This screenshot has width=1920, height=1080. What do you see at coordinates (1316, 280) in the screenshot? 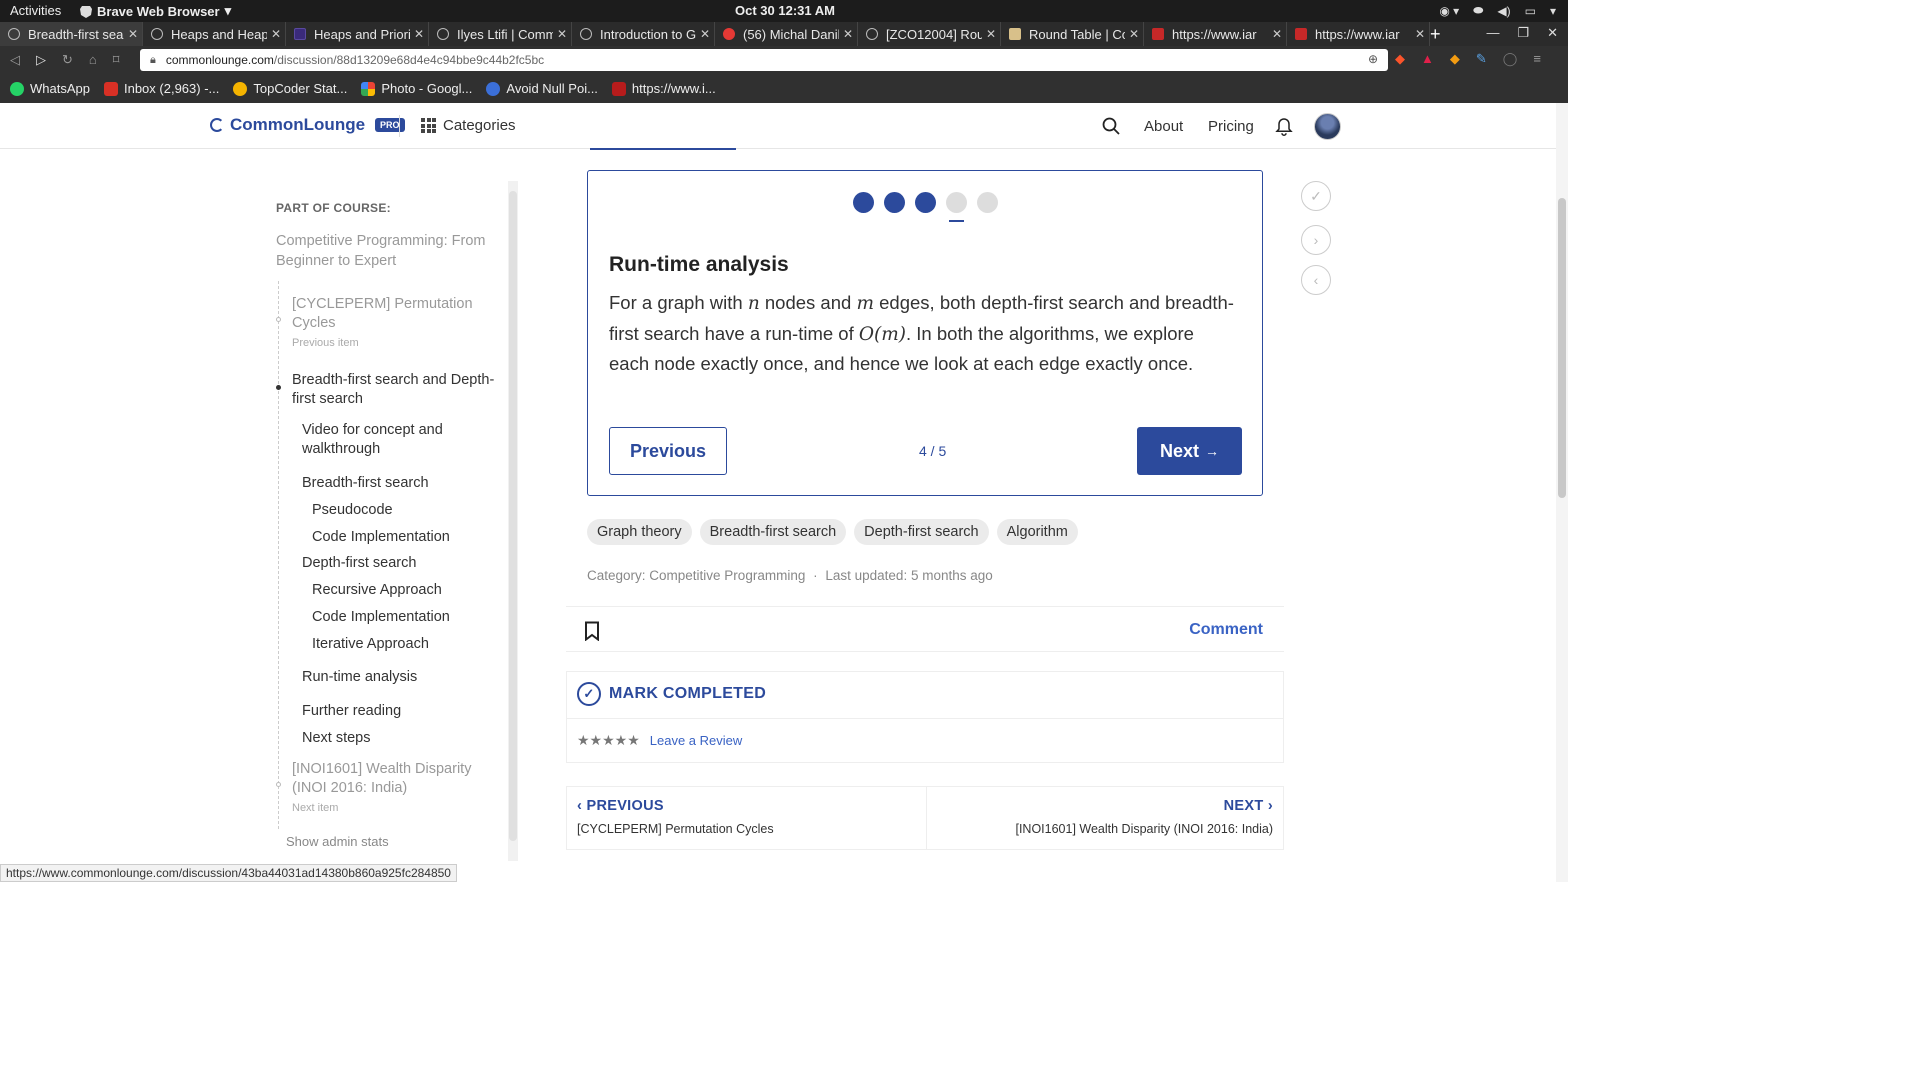
I see `chevron-left-icon: ‹` at bounding box center [1316, 280].